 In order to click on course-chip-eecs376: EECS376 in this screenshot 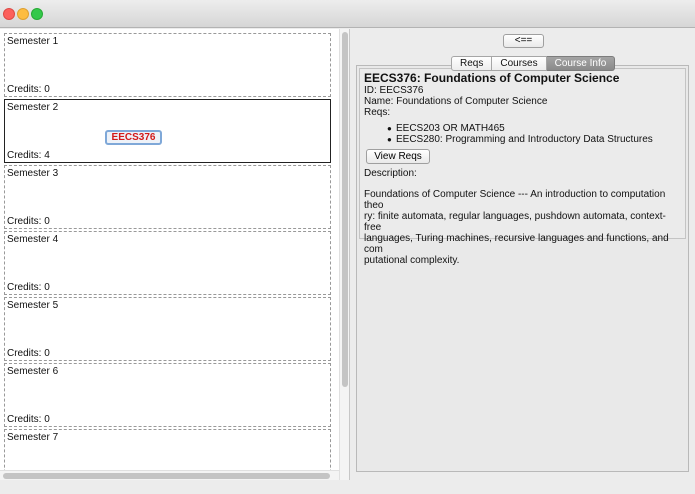, I will do `click(133, 137)`.